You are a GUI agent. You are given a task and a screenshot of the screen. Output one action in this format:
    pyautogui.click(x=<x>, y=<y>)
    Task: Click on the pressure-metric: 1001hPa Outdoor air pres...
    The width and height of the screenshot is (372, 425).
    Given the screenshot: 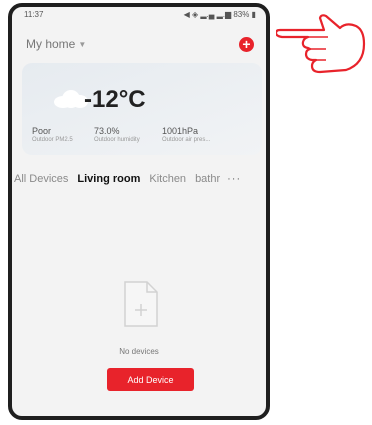 What is the action you would take?
    pyautogui.click(x=186, y=134)
    